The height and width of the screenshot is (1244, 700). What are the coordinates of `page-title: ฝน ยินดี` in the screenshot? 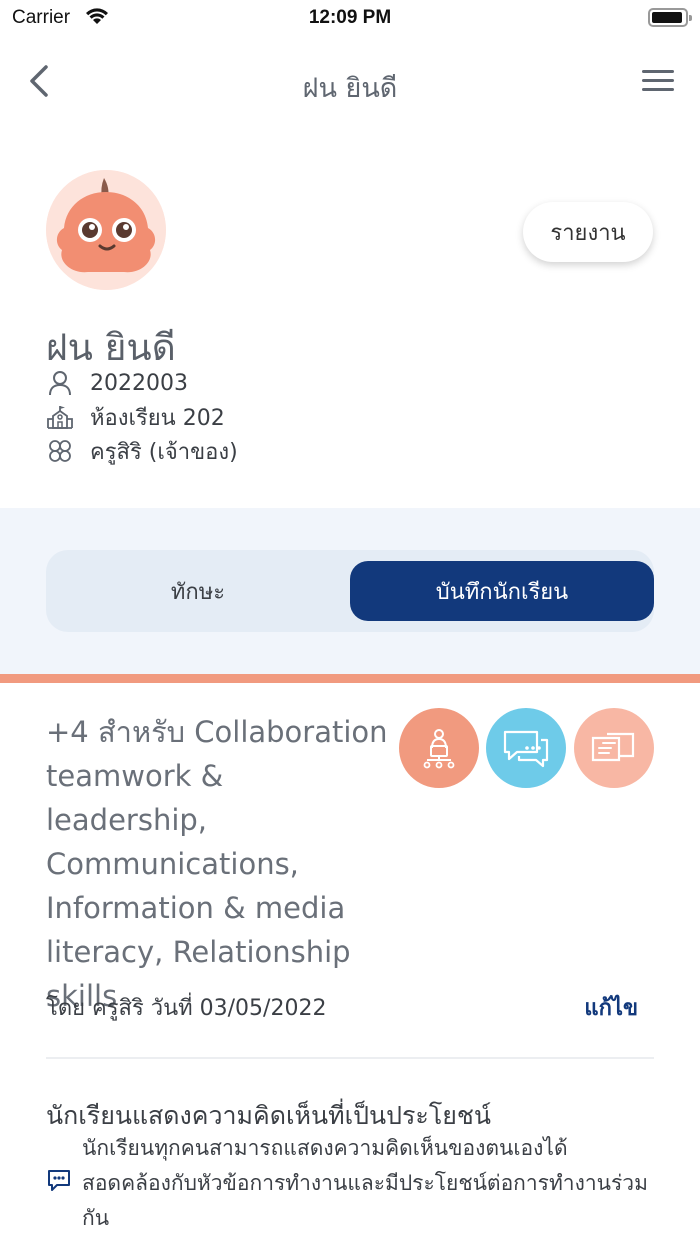 It's located at (350, 88).